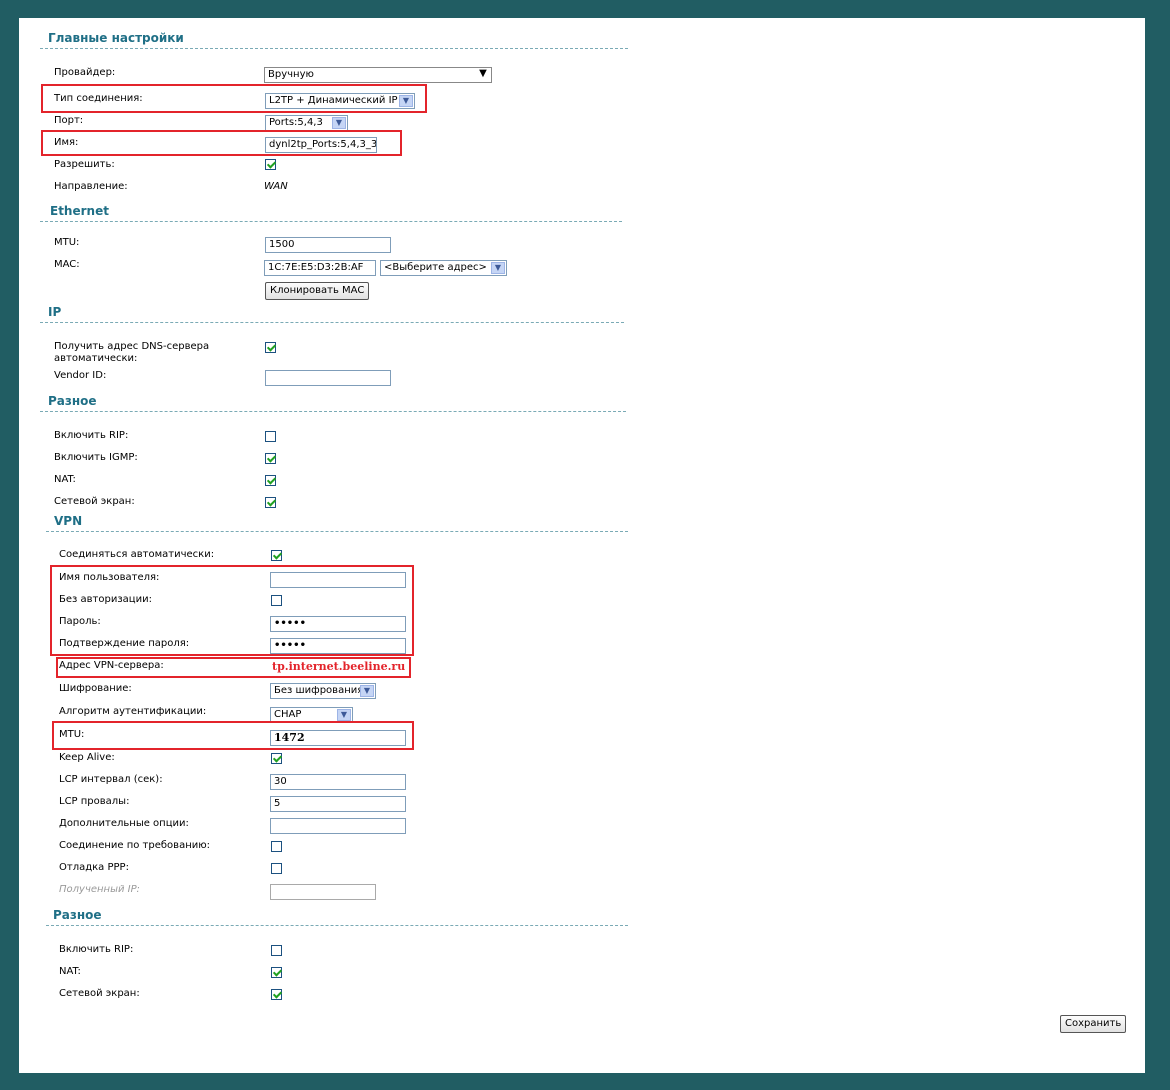 This screenshot has height=1090, width=1170. Describe the element at coordinates (276, 758) in the screenshot. I see `keepalive-checkbox` at that location.